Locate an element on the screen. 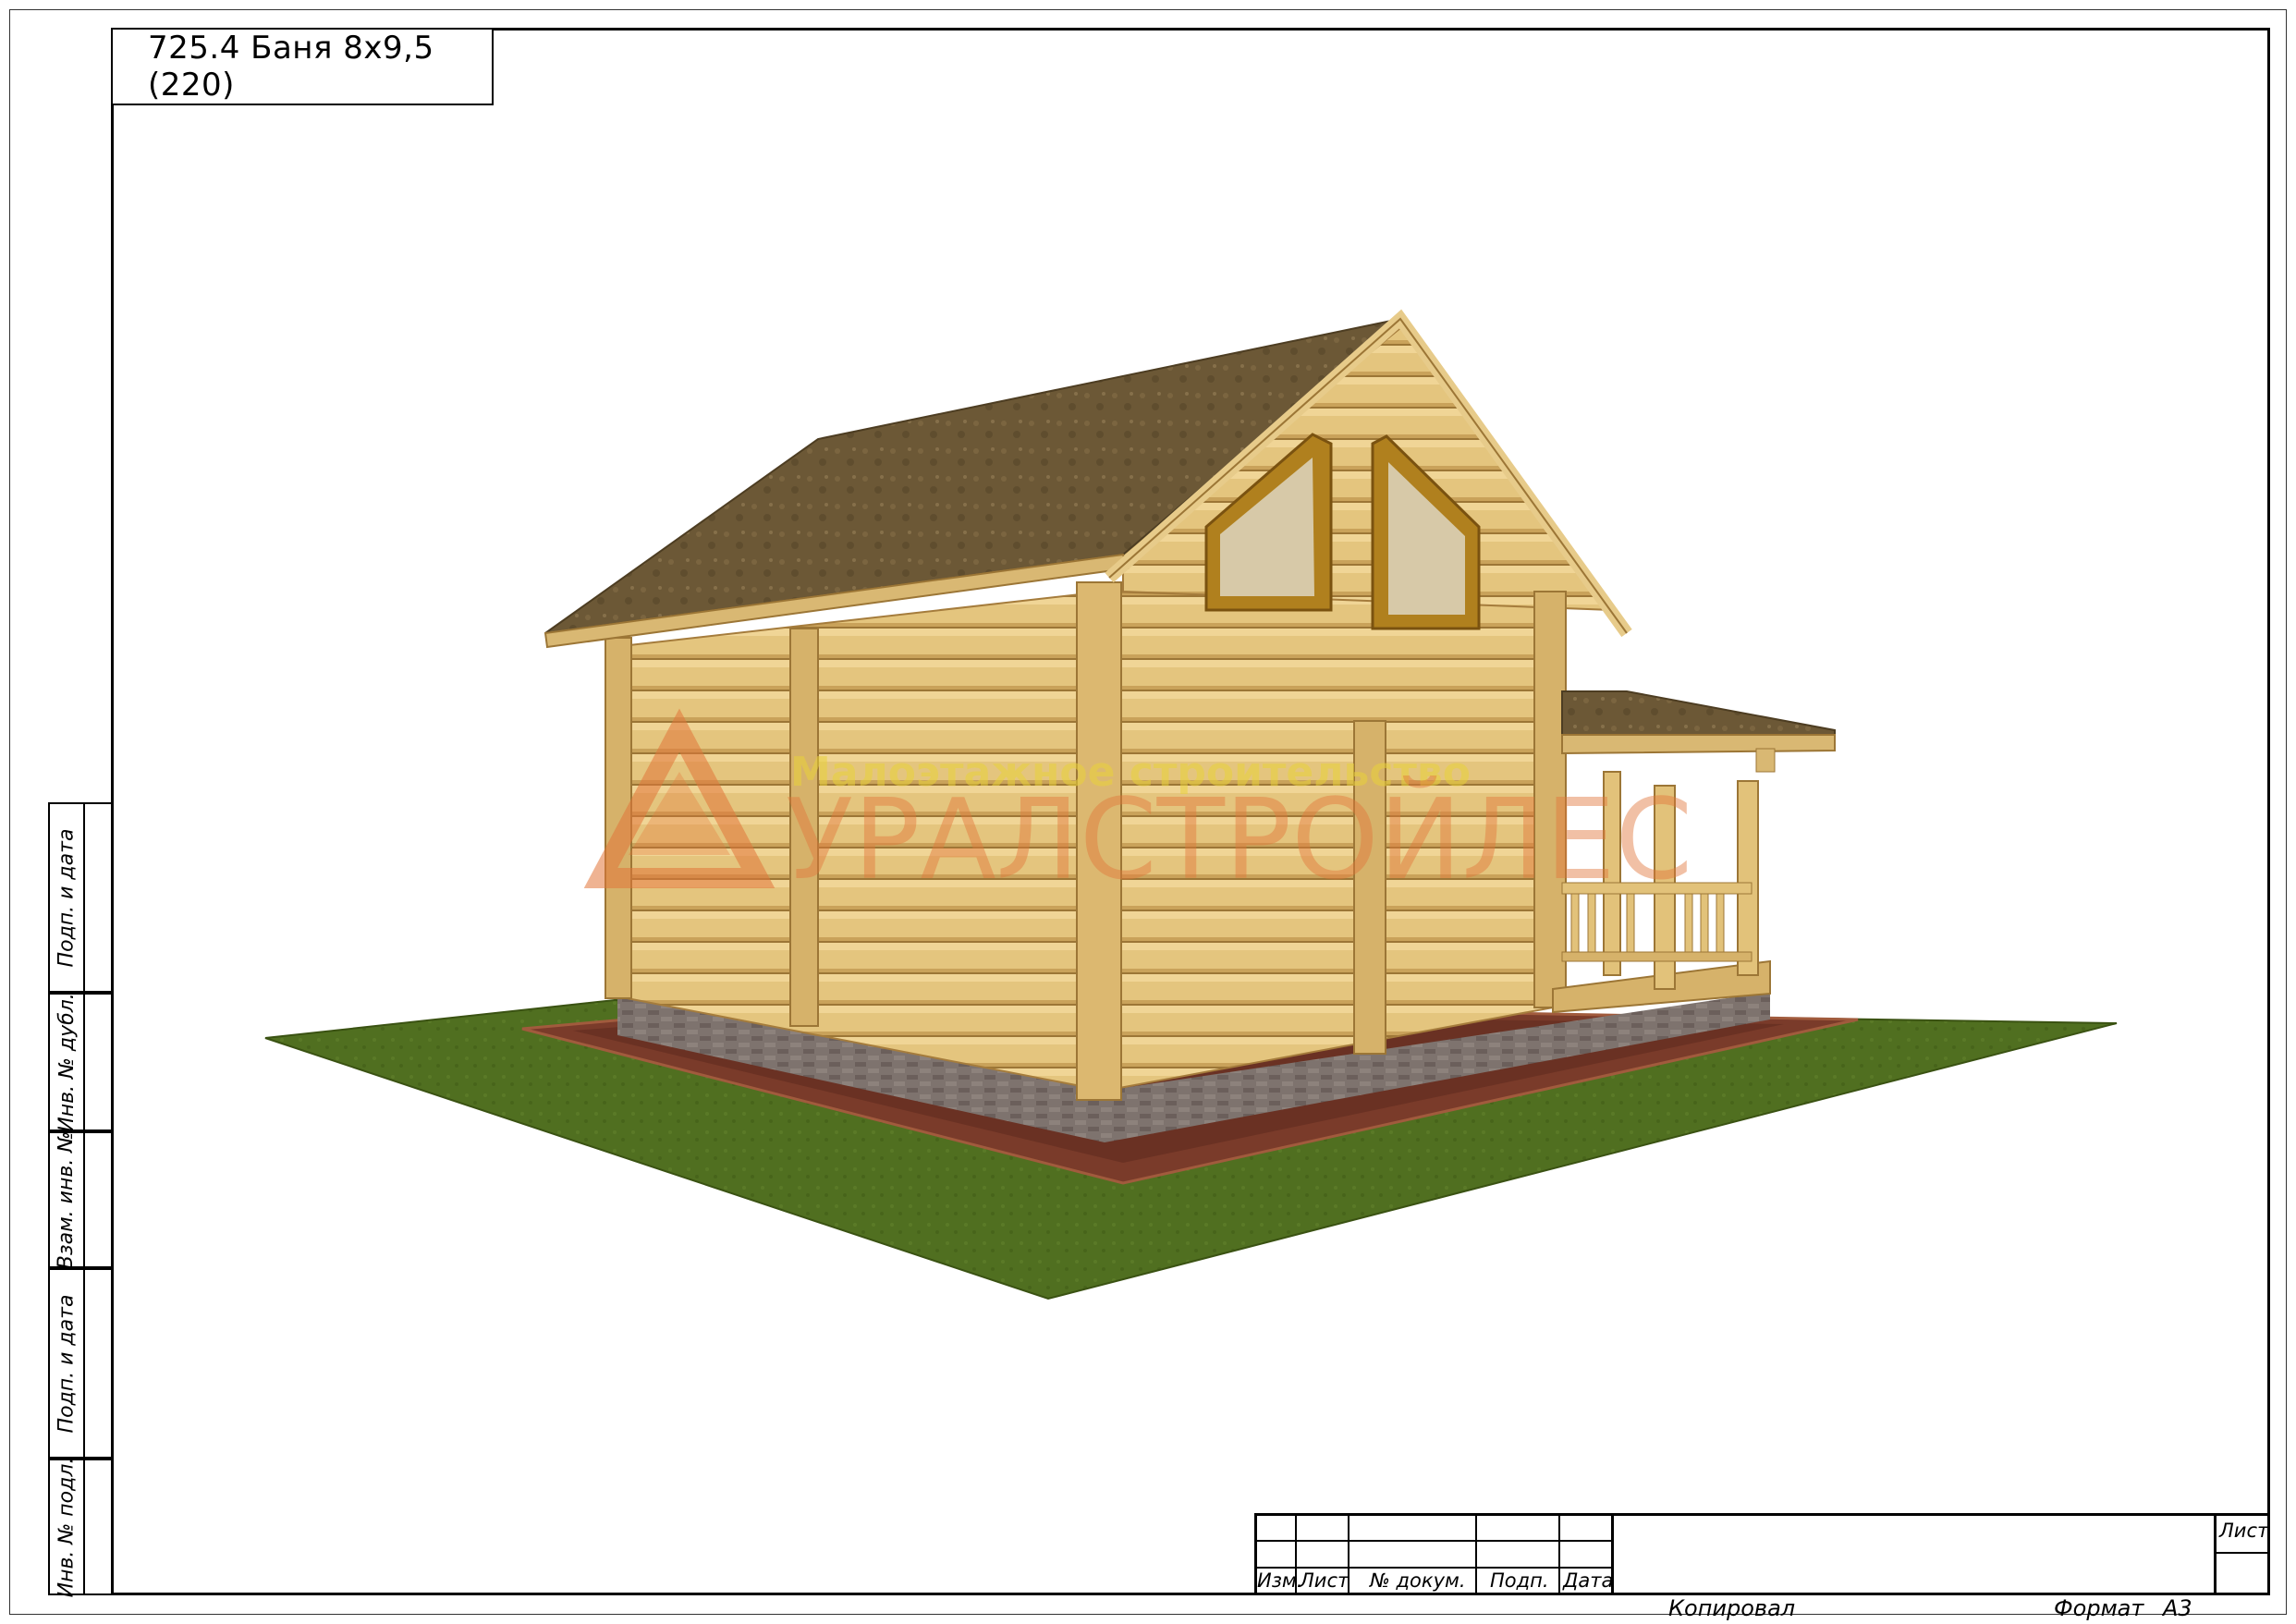  col-doc-no: № докум. is located at coordinates (1418, 1580).